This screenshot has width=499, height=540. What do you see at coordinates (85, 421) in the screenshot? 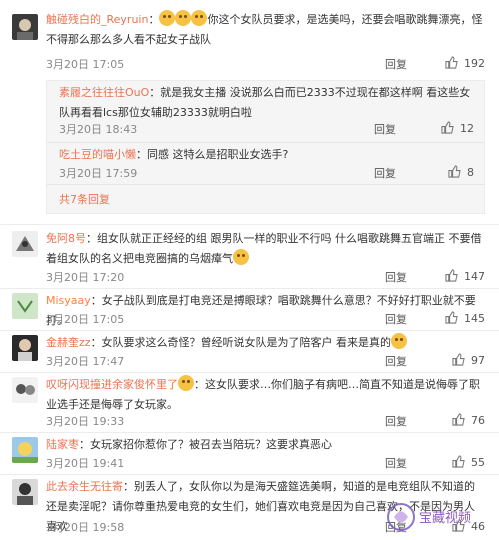
I see `comment-time: 3月20日 19:33` at bounding box center [85, 421].